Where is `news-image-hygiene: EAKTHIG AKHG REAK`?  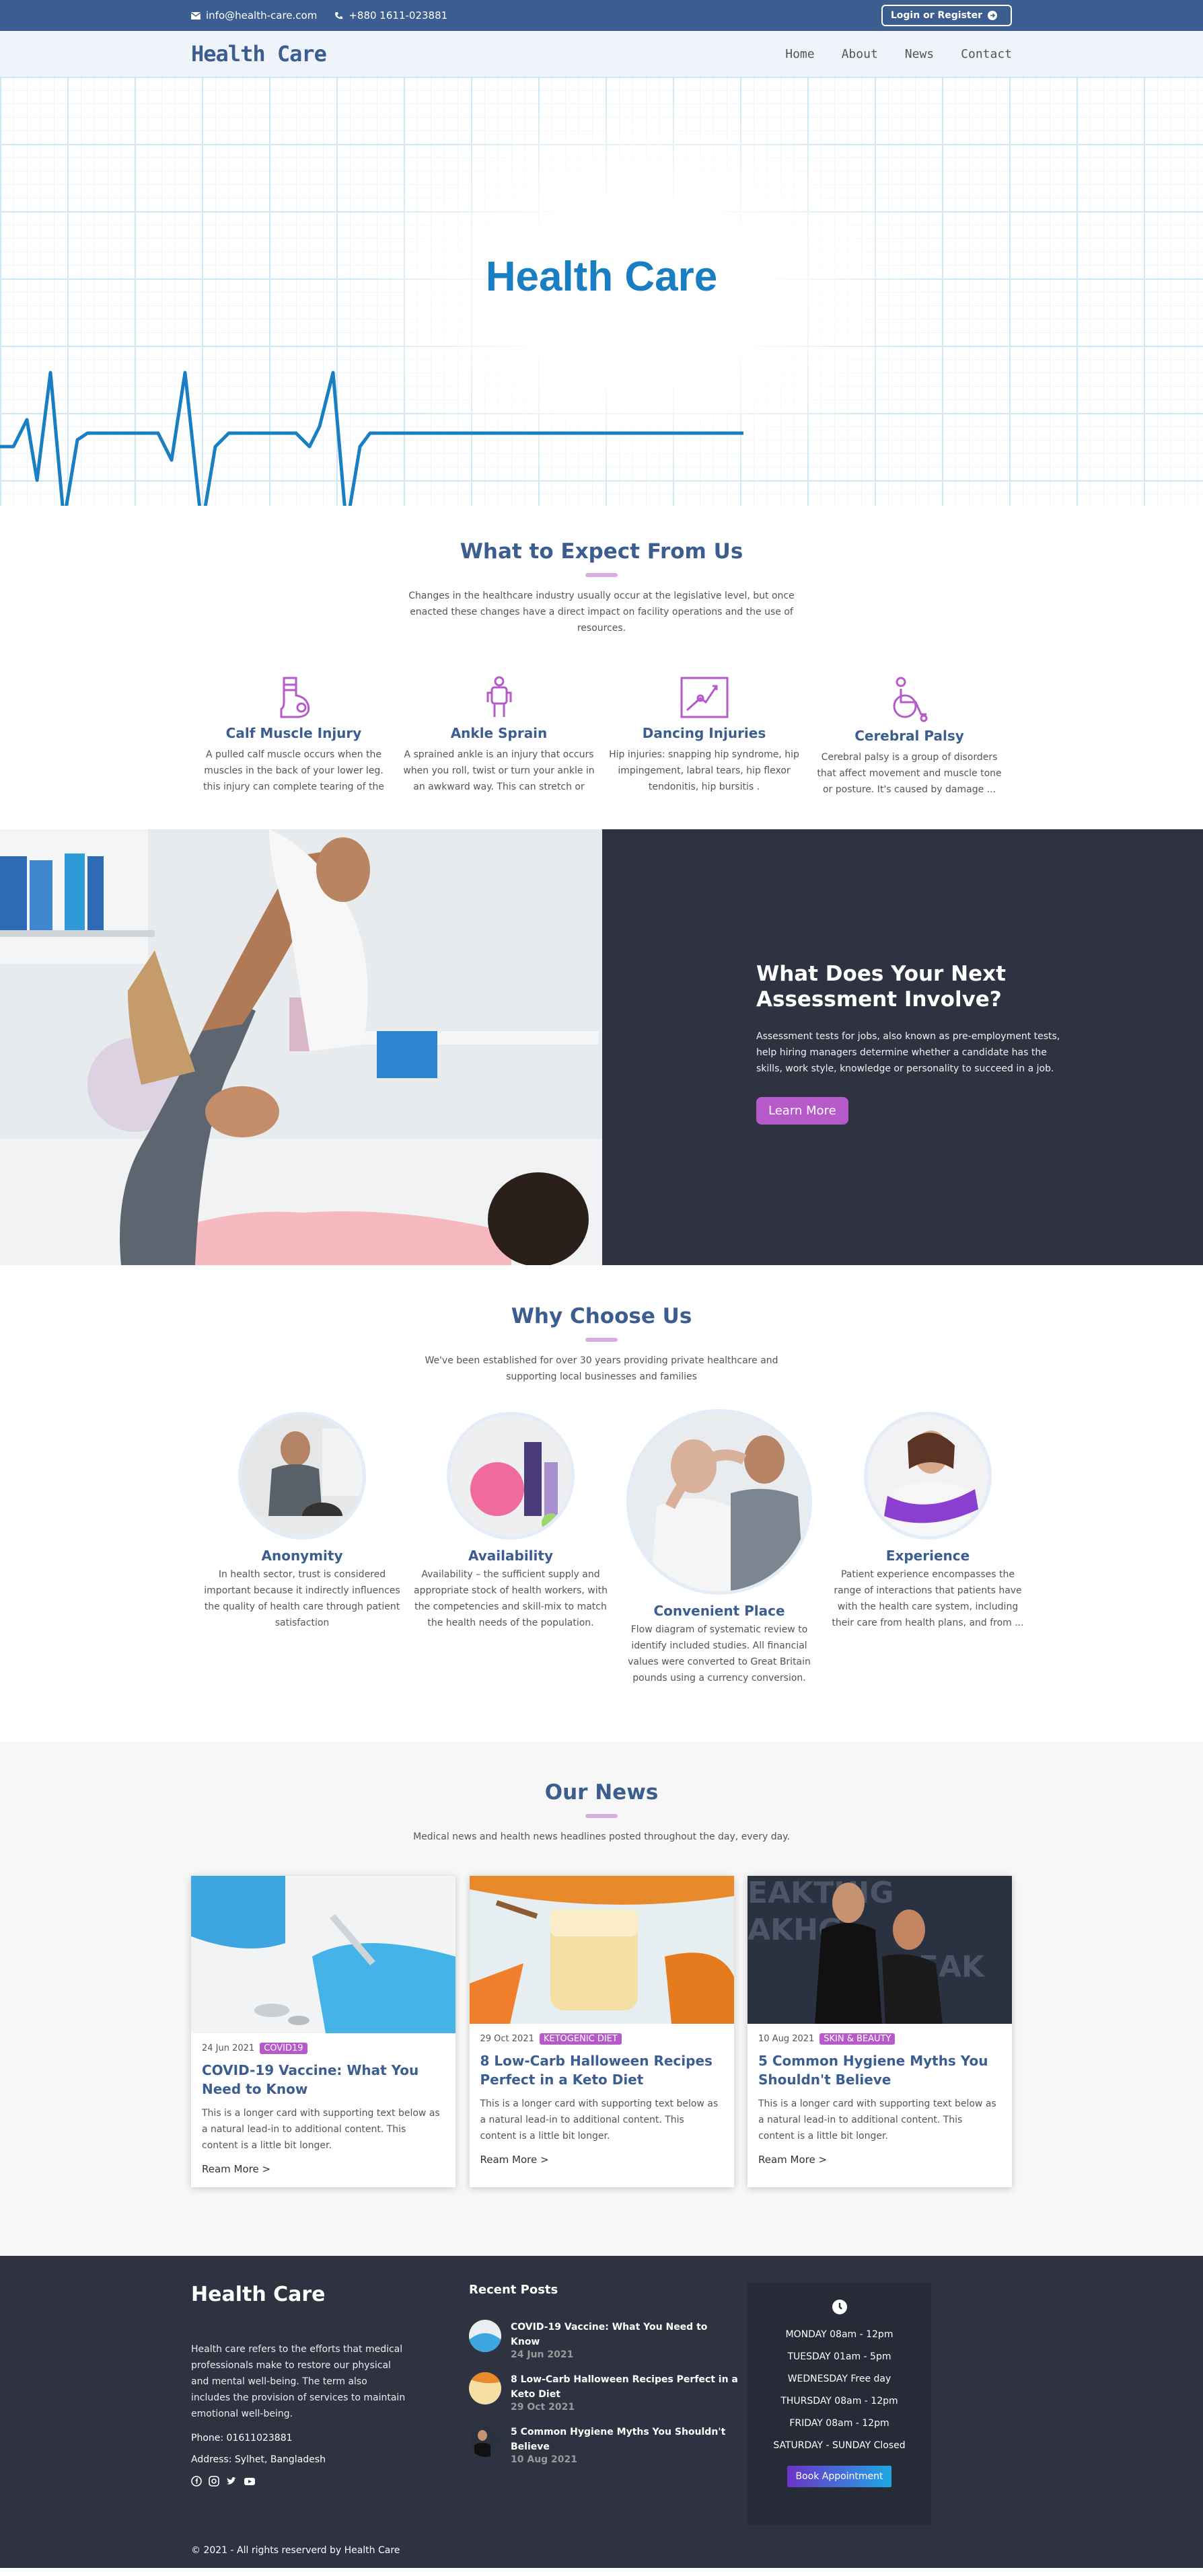 news-image-hygiene: EAKTHIG AKHG REAK is located at coordinates (880, 1950).